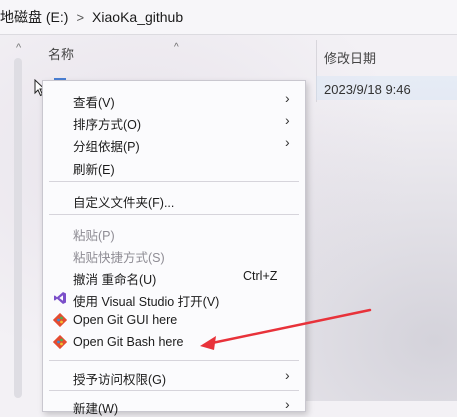  What do you see at coordinates (174, 376) in the screenshot?
I see `menu-item-give-access: 授予访问权限(G) ›` at bounding box center [174, 376].